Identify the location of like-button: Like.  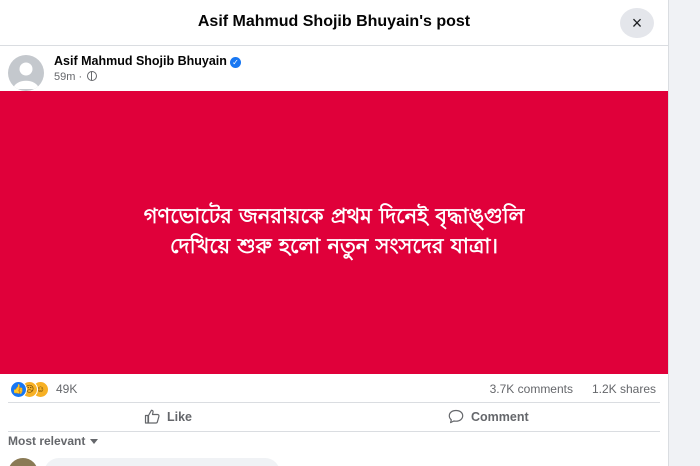
(168, 417).